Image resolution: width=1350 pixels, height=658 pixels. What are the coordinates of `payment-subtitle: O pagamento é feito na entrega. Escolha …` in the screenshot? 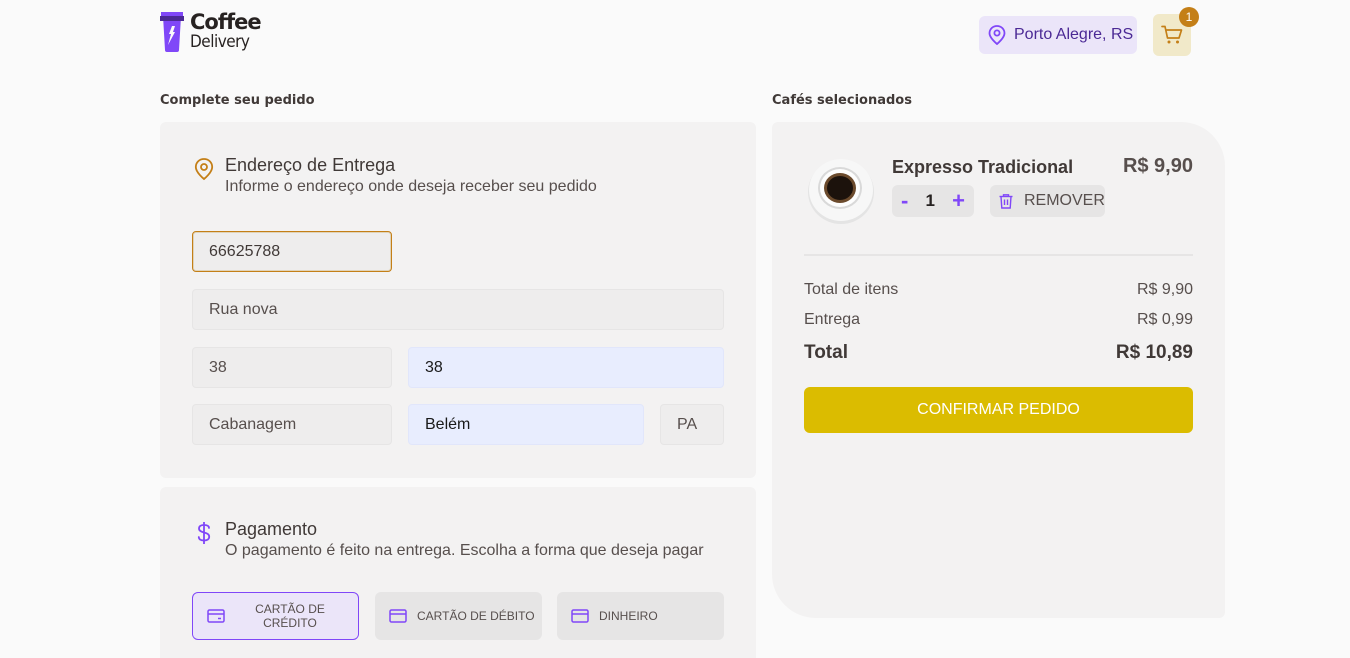 It's located at (464, 550).